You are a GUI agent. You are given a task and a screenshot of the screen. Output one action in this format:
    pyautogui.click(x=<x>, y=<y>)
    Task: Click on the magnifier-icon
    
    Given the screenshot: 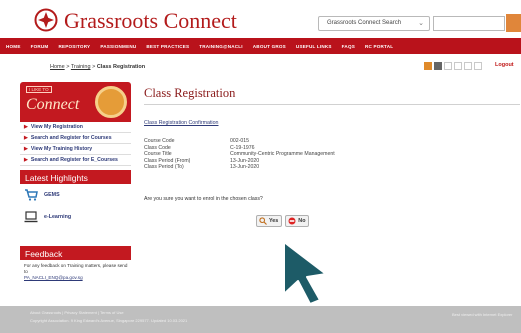 What is the action you would take?
    pyautogui.click(x=263, y=221)
    